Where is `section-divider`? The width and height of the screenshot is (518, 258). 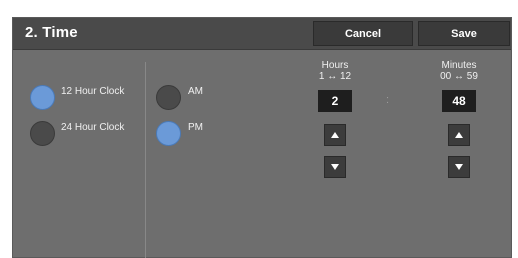 section-divider is located at coordinates (145, 160).